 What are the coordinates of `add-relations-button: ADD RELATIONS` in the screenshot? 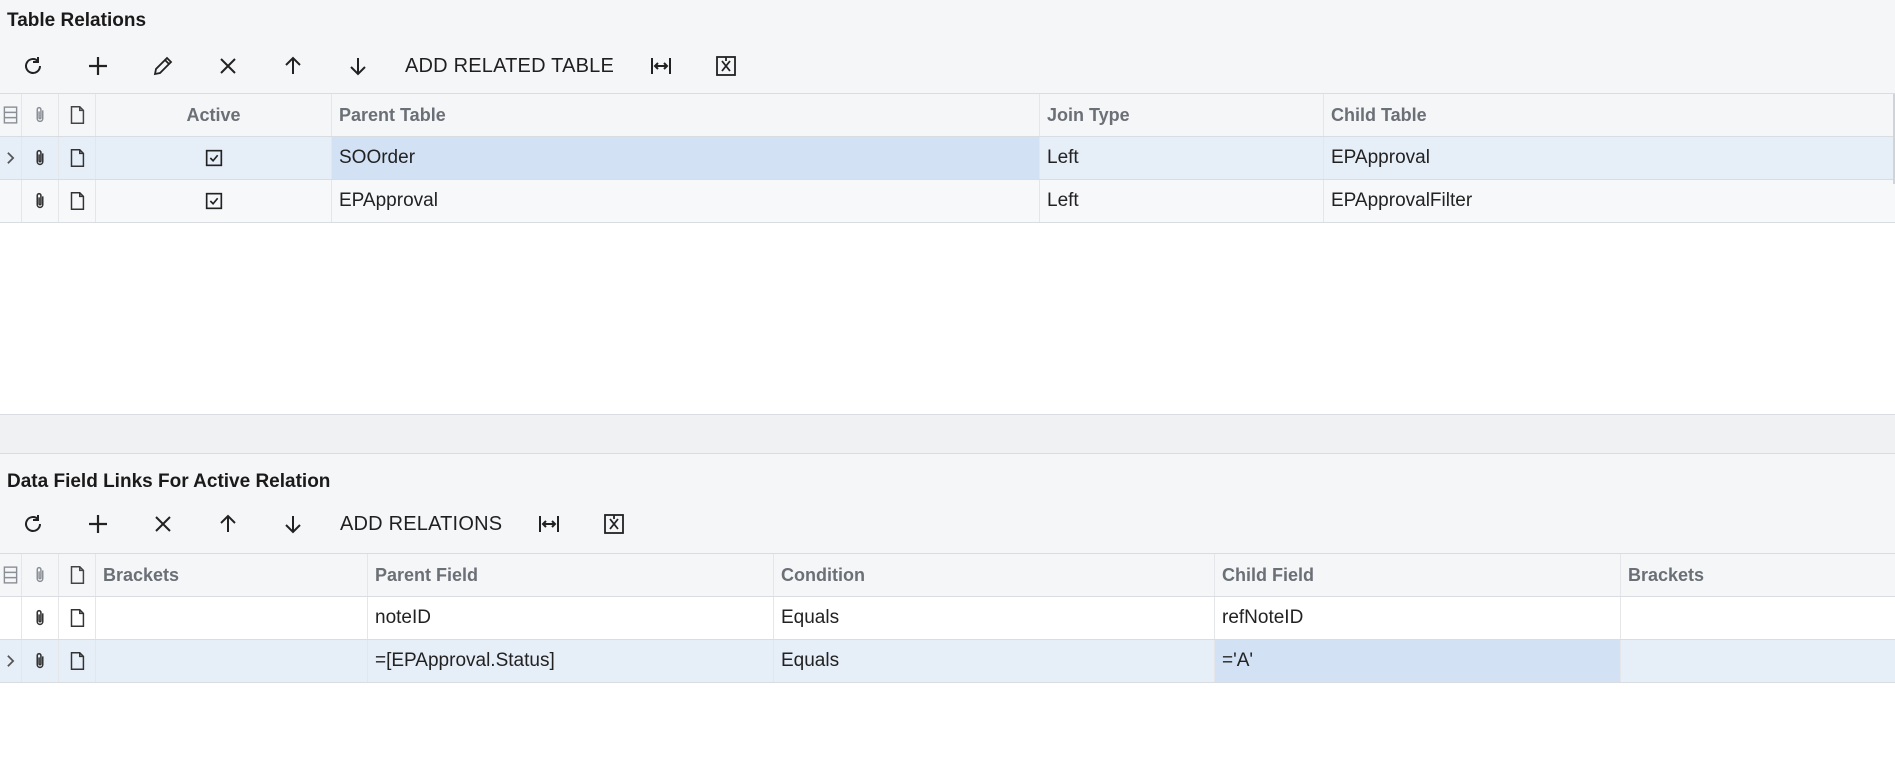 It's located at (421, 524).